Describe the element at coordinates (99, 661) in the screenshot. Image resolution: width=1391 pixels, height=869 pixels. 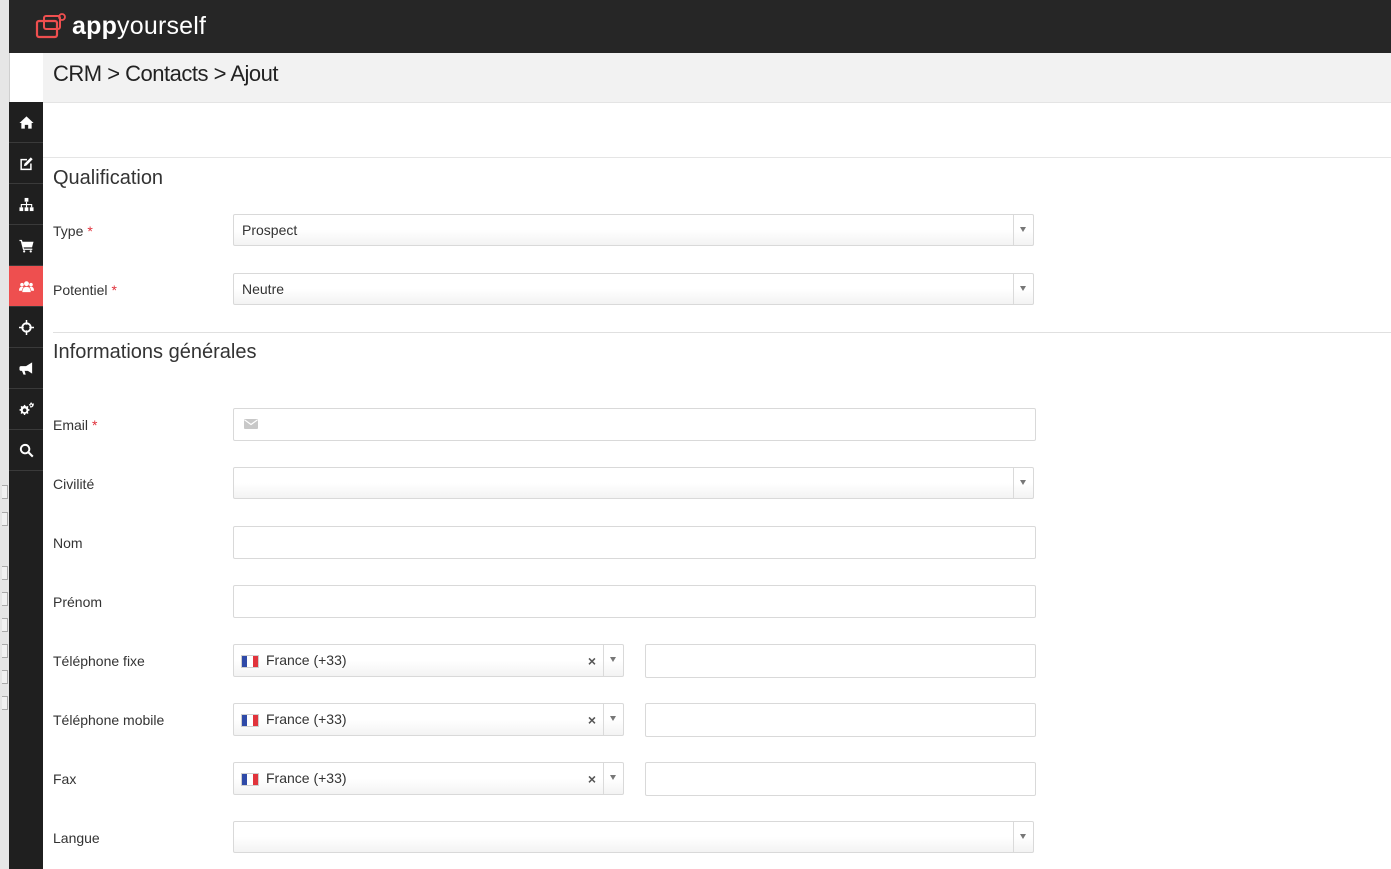
I see `tel-fixe-label: Téléphone fixe` at that location.